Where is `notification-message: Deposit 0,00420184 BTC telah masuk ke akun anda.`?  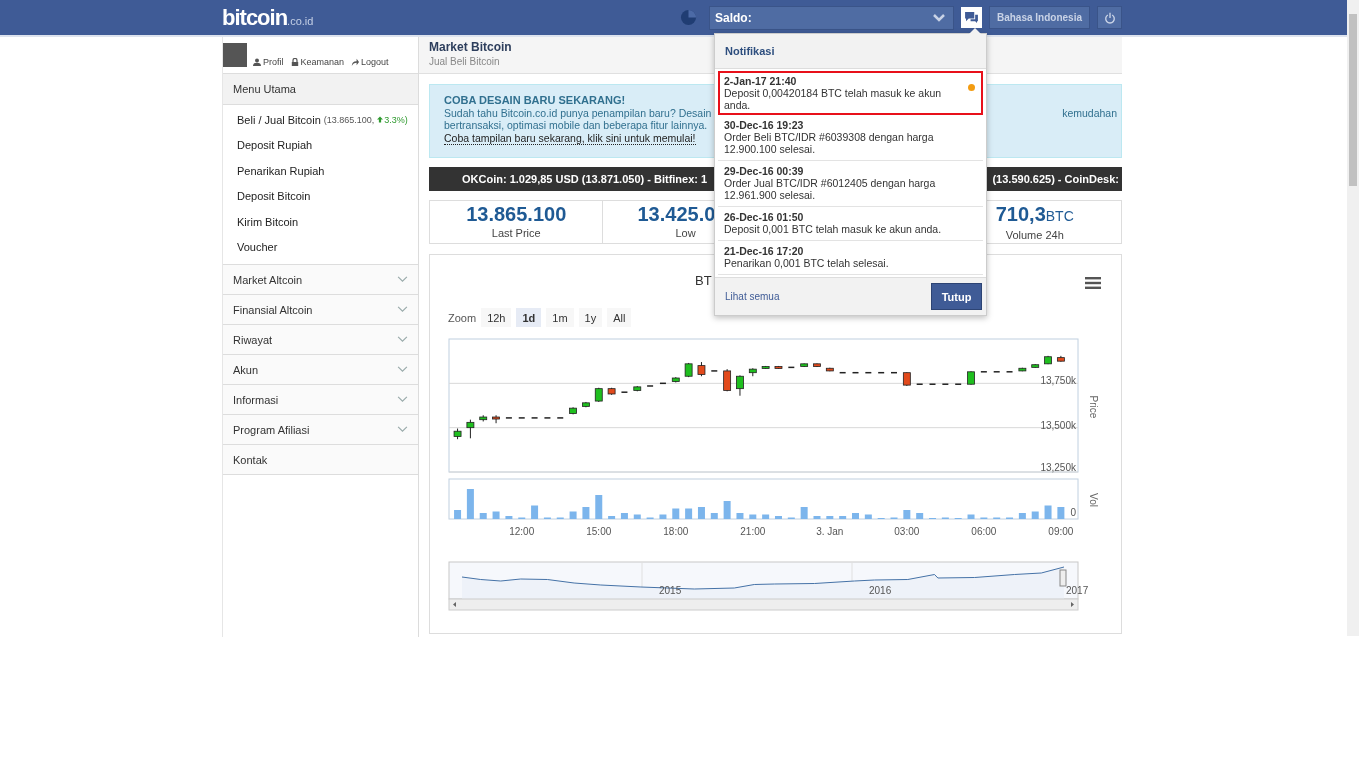
notification-message: Deposit 0,00420184 BTC telah masuk ke akun anda. is located at coordinates (833, 99).